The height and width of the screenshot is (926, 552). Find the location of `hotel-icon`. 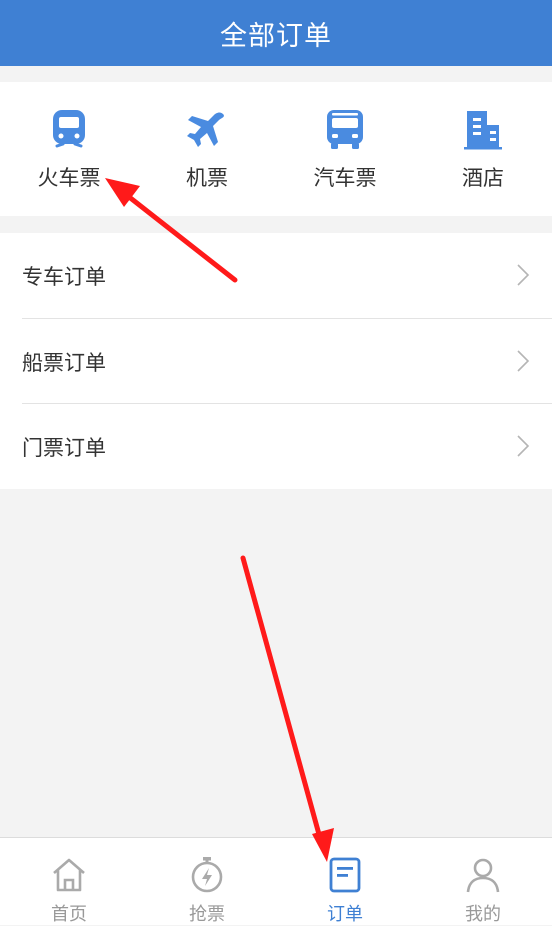

hotel-icon is located at coordinates (483, 130).